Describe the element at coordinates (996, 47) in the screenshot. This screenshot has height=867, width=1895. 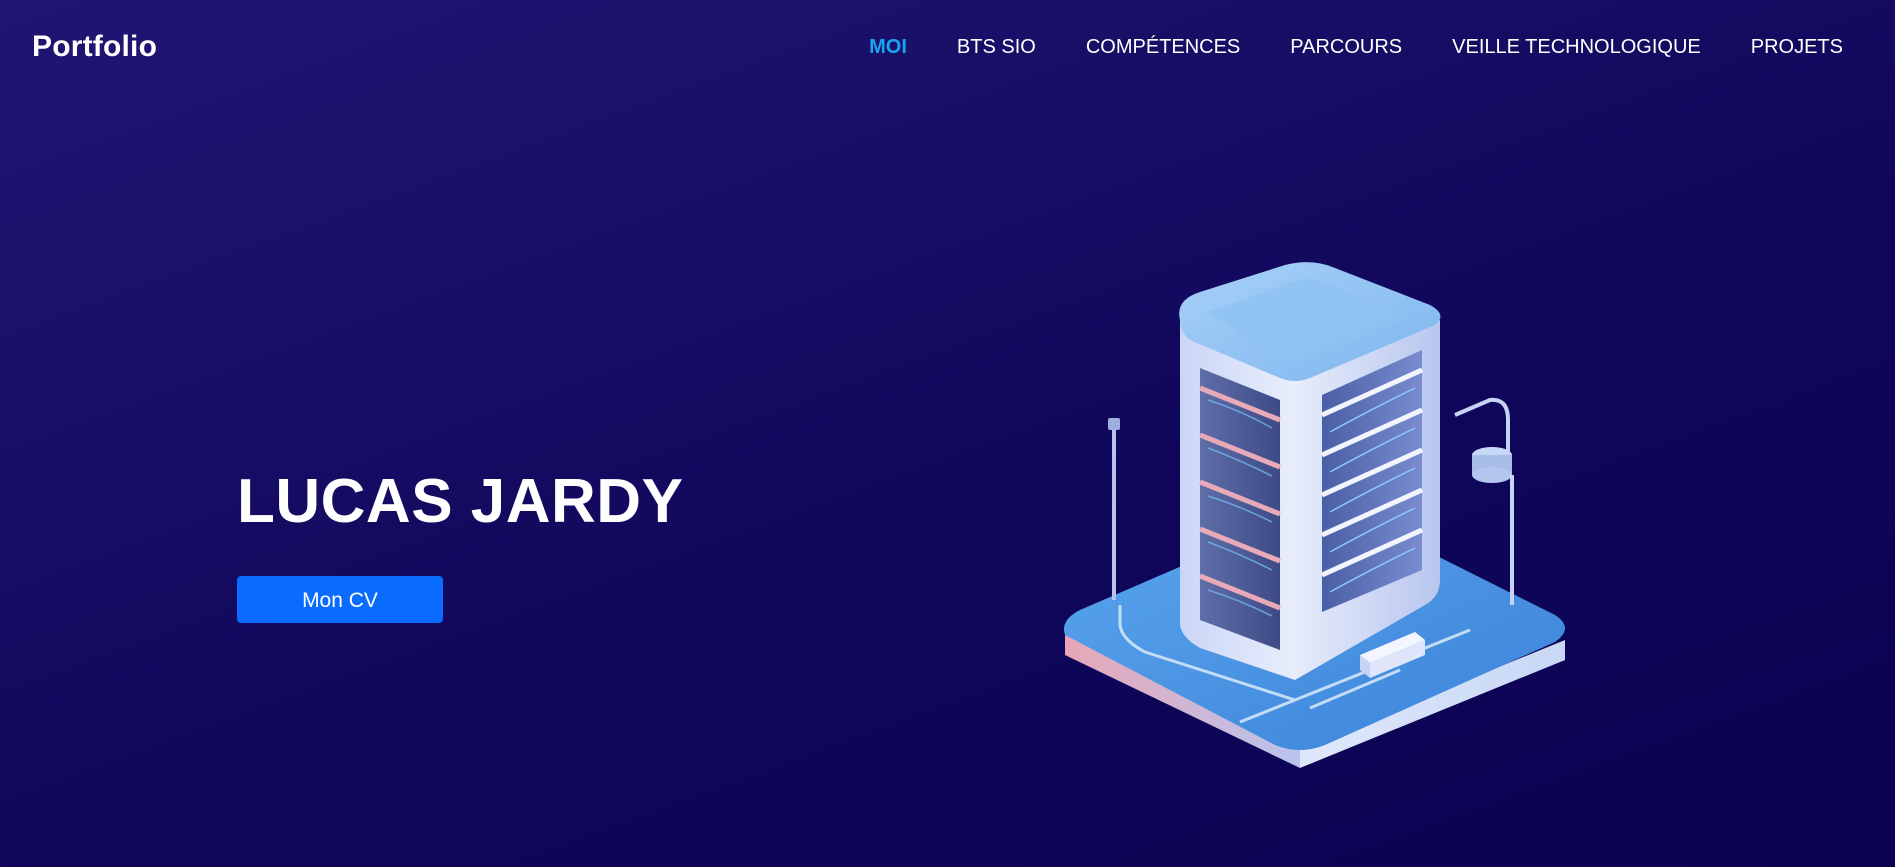
I see `nav-link-bts-sio: BTS SIO` at that location.